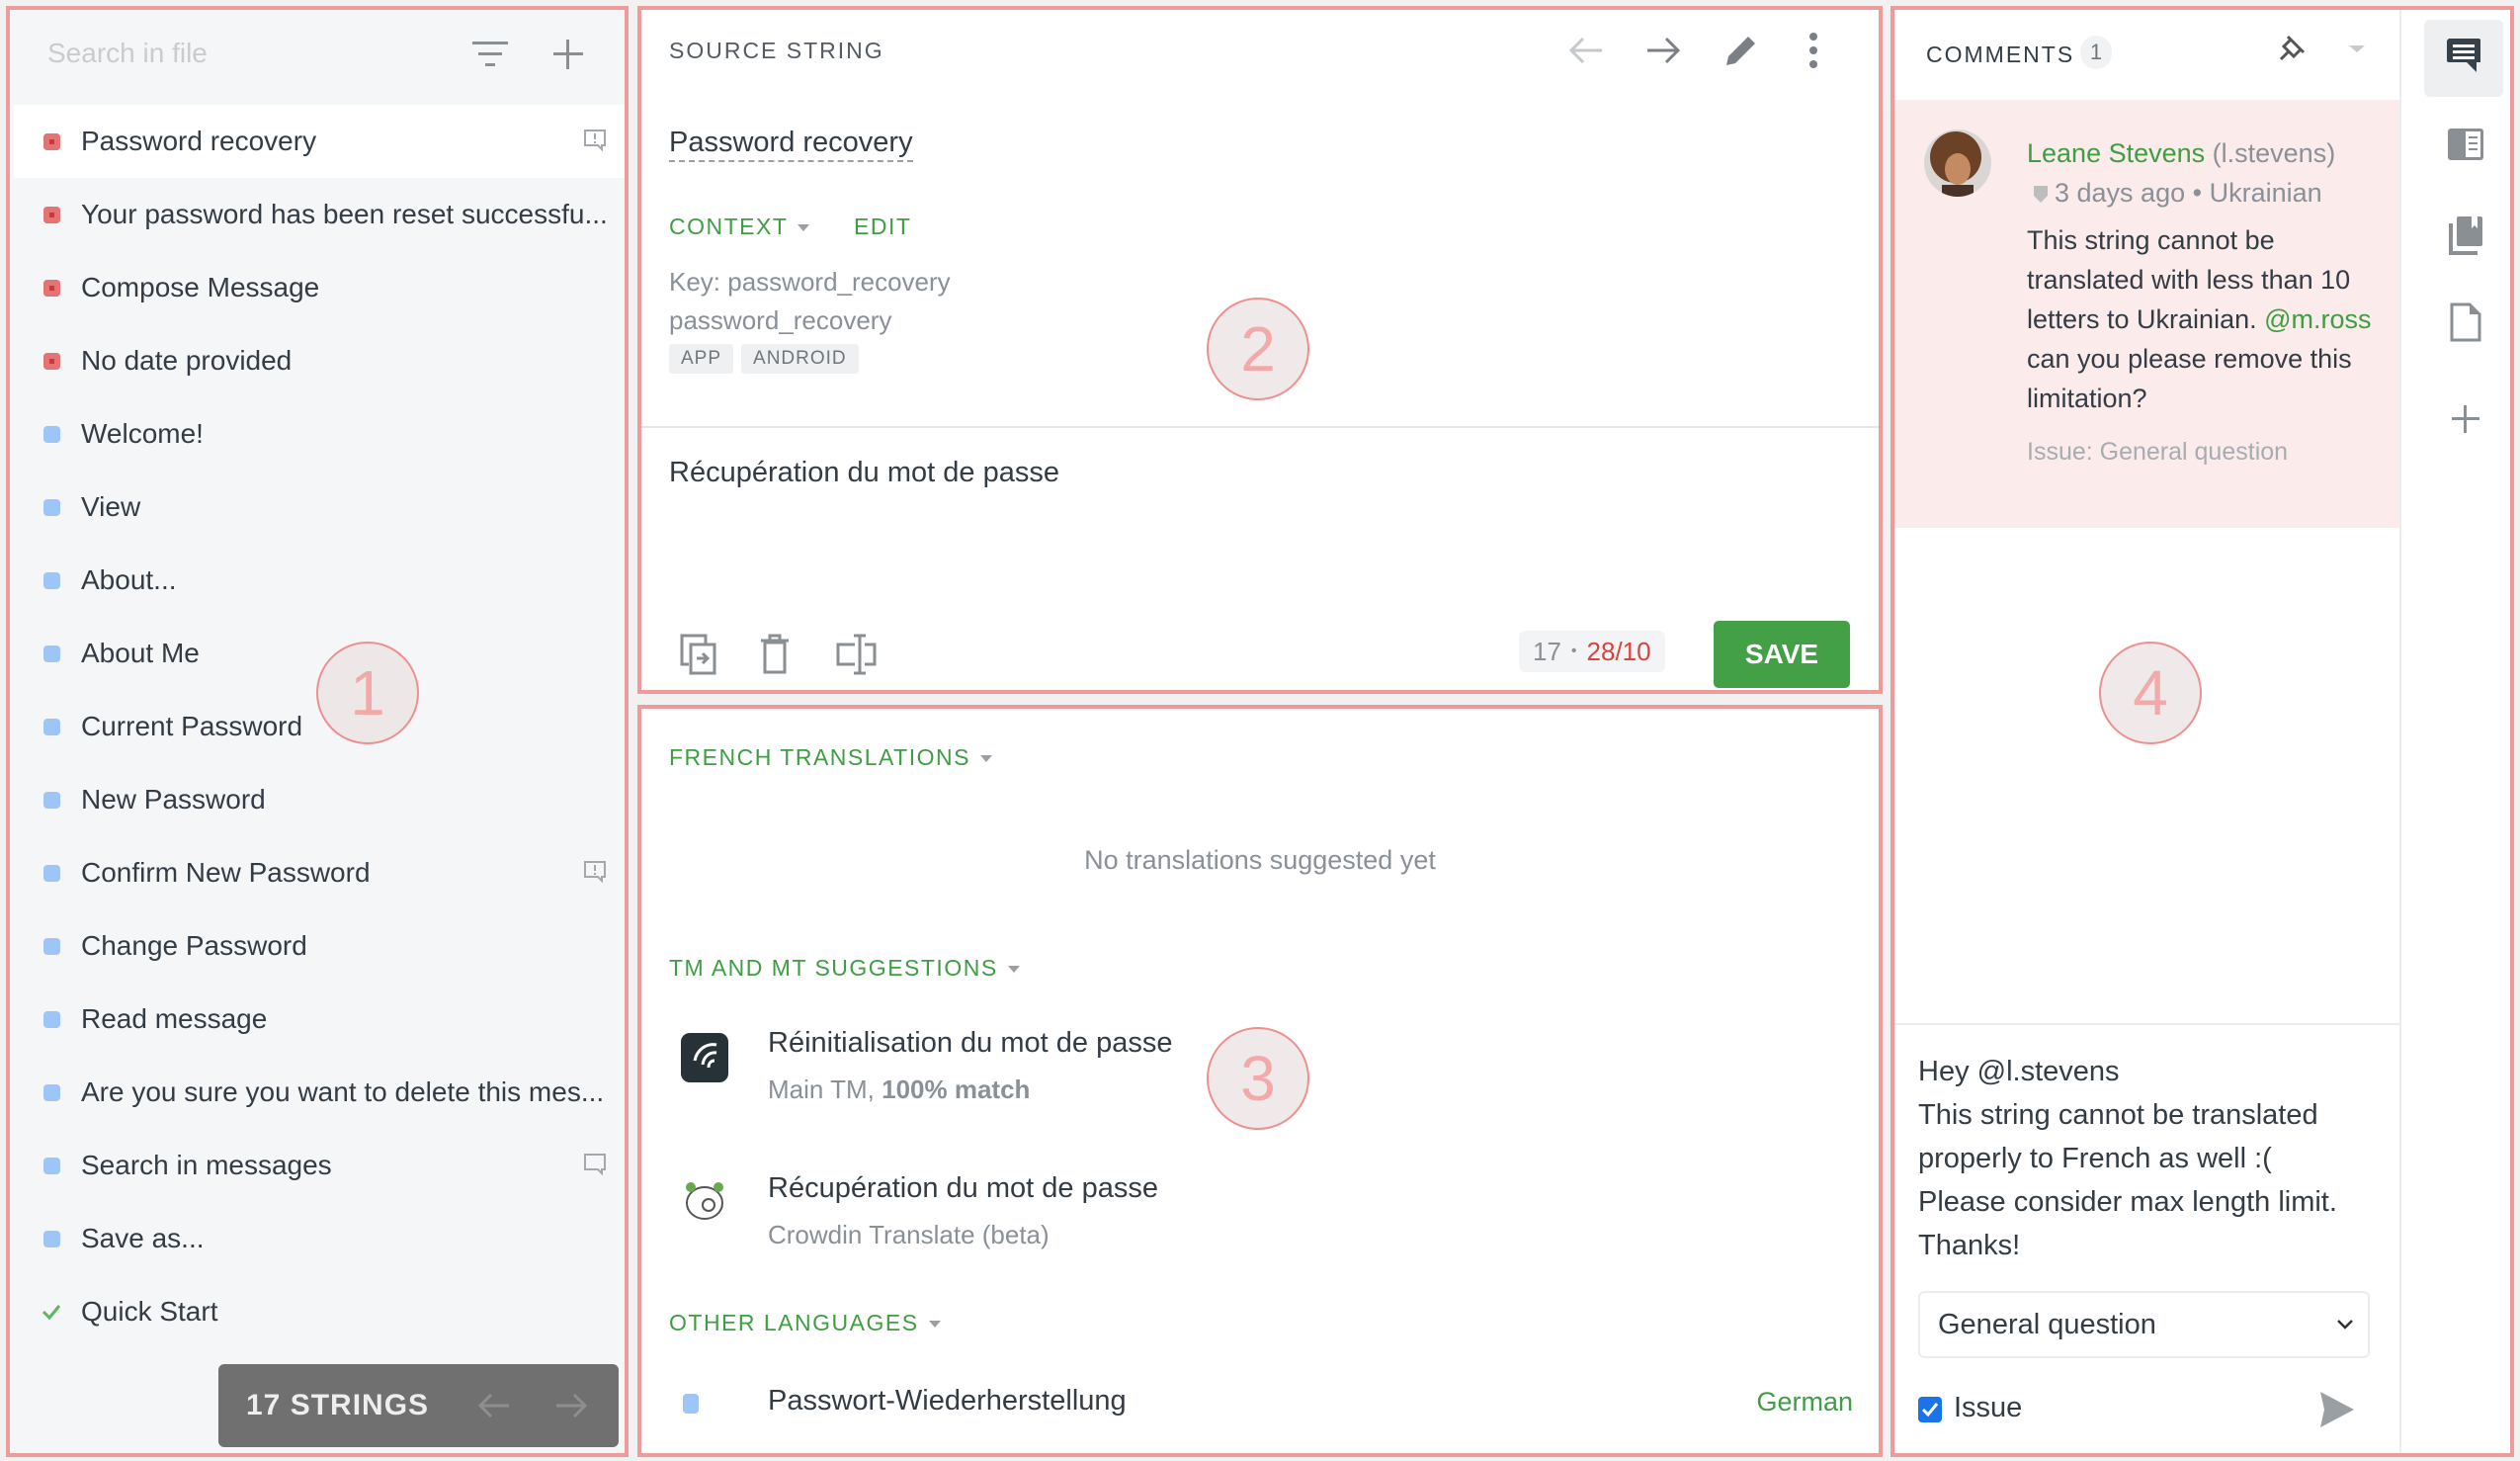  What do you see at coordinates (2463, 57) in the screenshot?
I see `comments-icon` at bounding box center [2463, 57].